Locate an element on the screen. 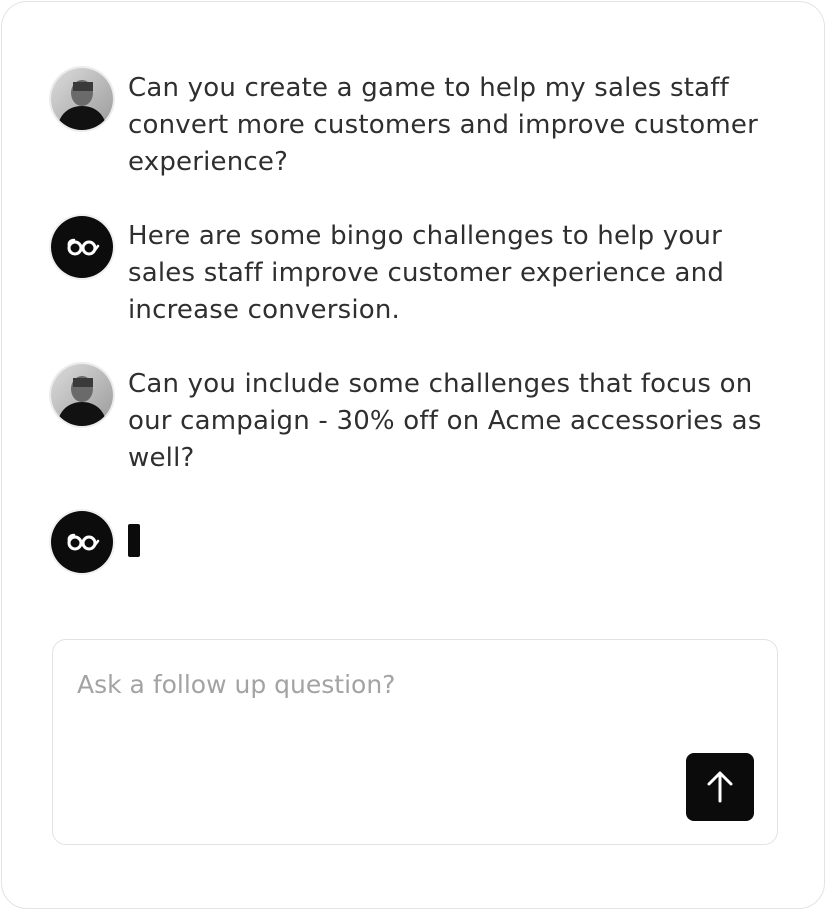  typing-cursor is located at coordinates (134, 540).